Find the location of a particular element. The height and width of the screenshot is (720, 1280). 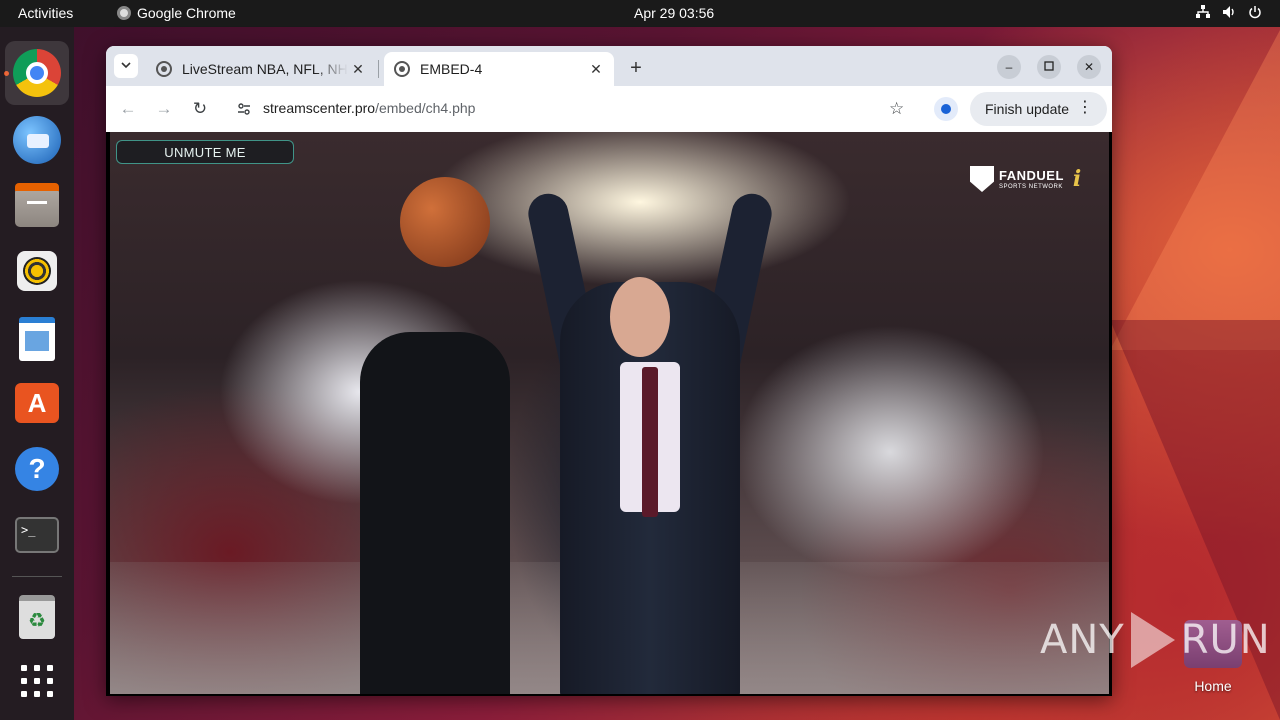

help-icon: ? is located at coordinates (37, 469).